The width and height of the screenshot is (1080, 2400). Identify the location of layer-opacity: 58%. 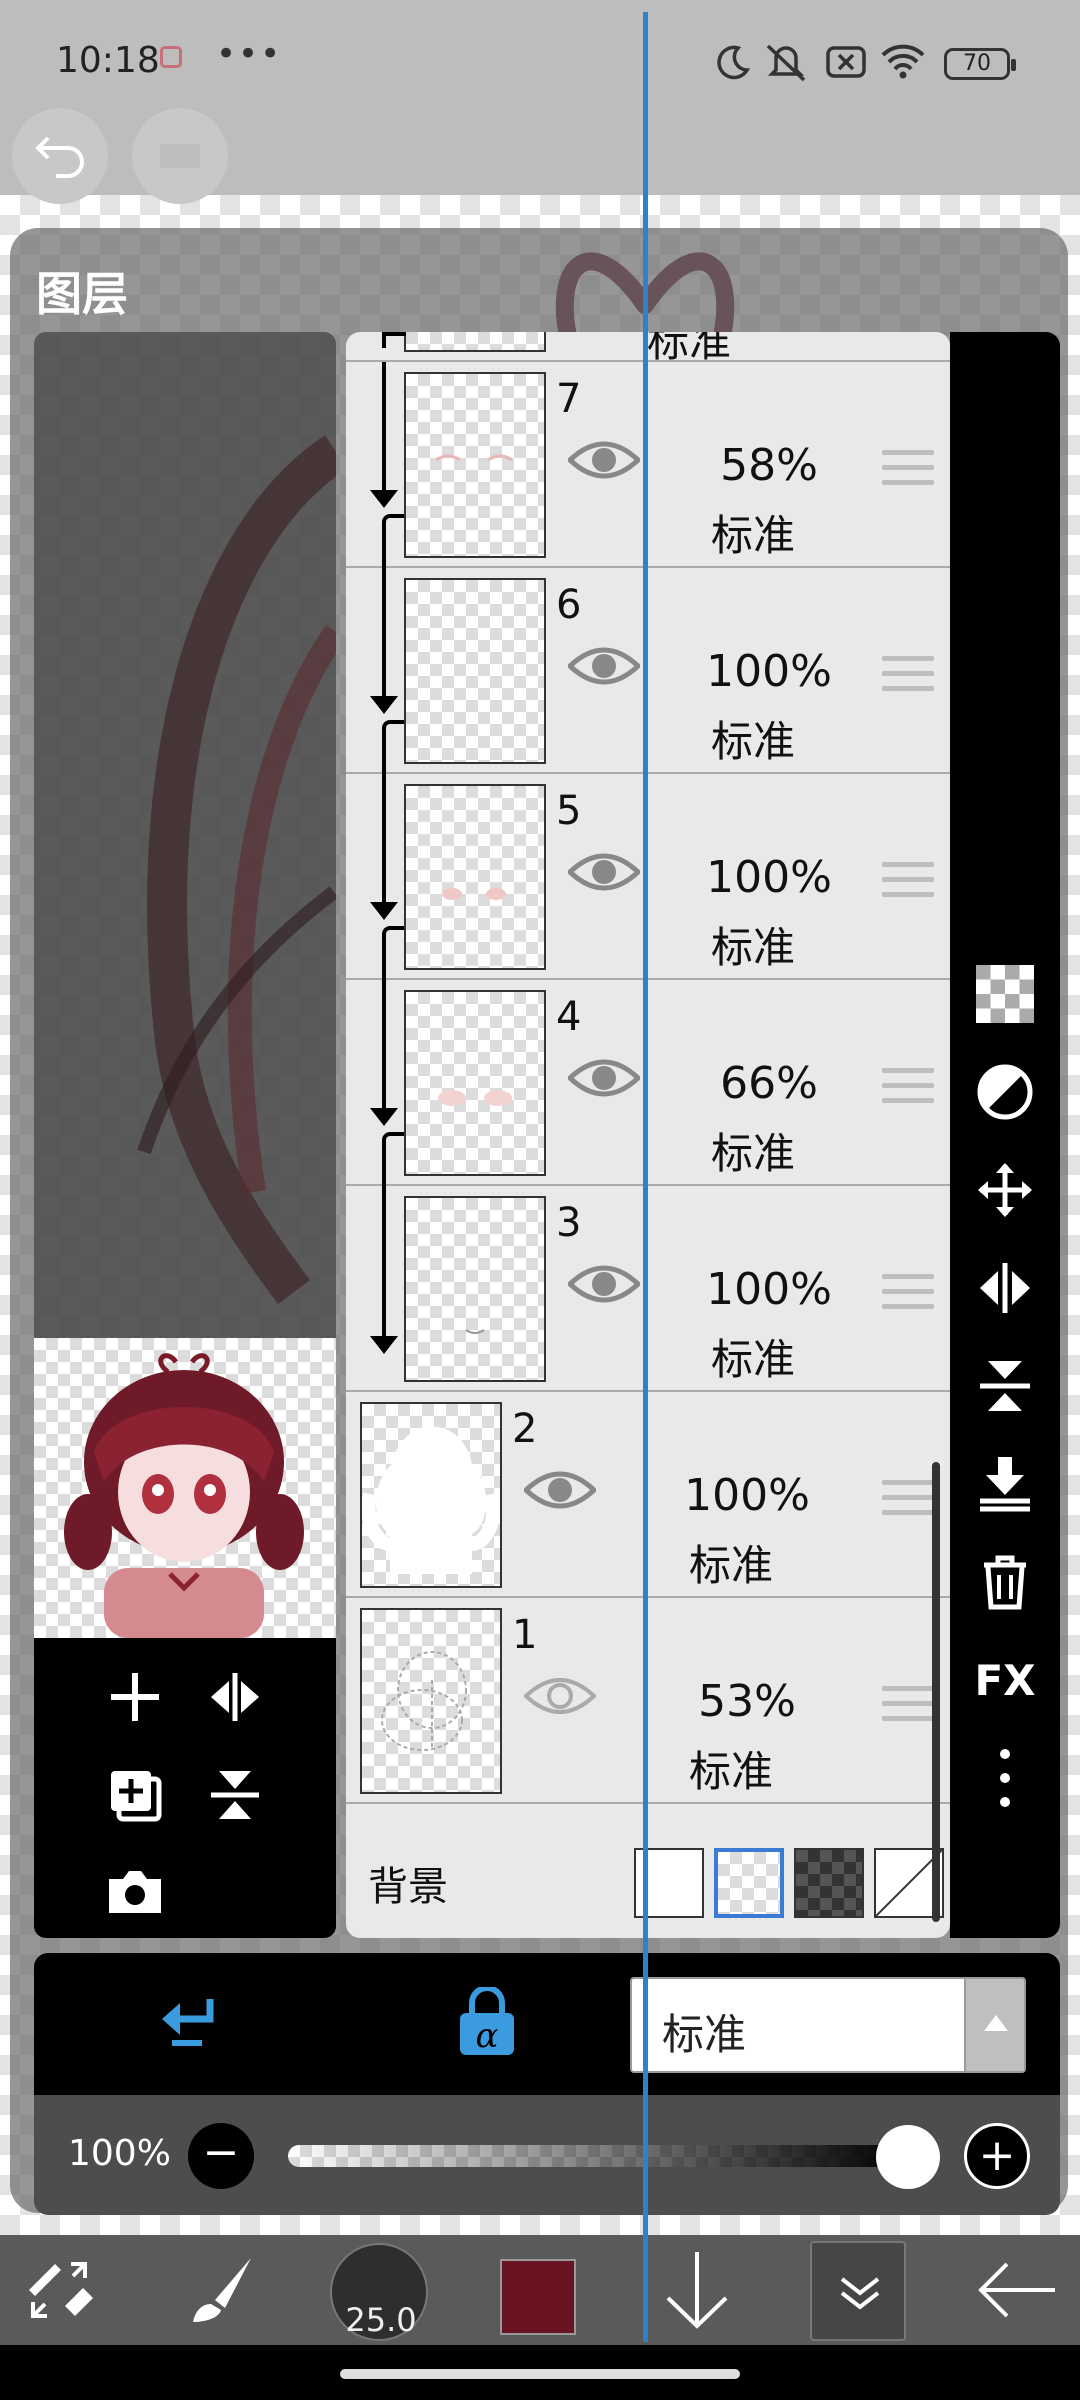
(769, 465).